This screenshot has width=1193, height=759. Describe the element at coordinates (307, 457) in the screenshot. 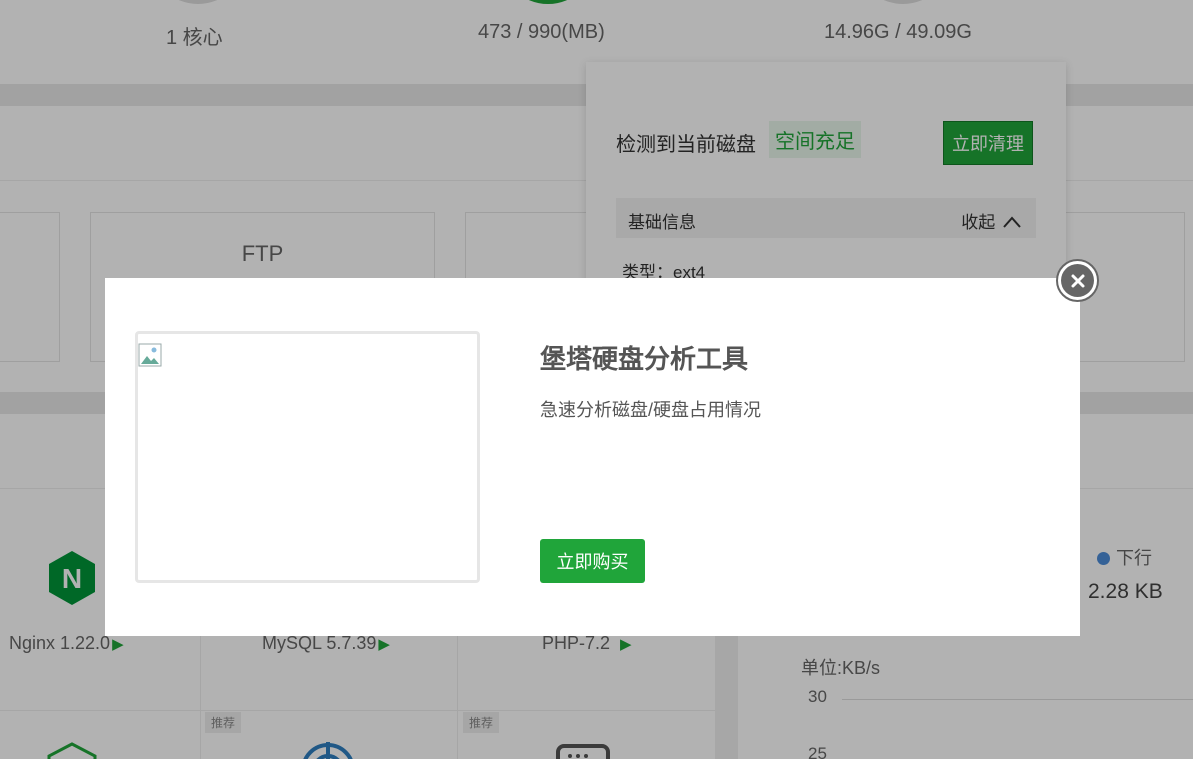

I see `product-preview` at that location.